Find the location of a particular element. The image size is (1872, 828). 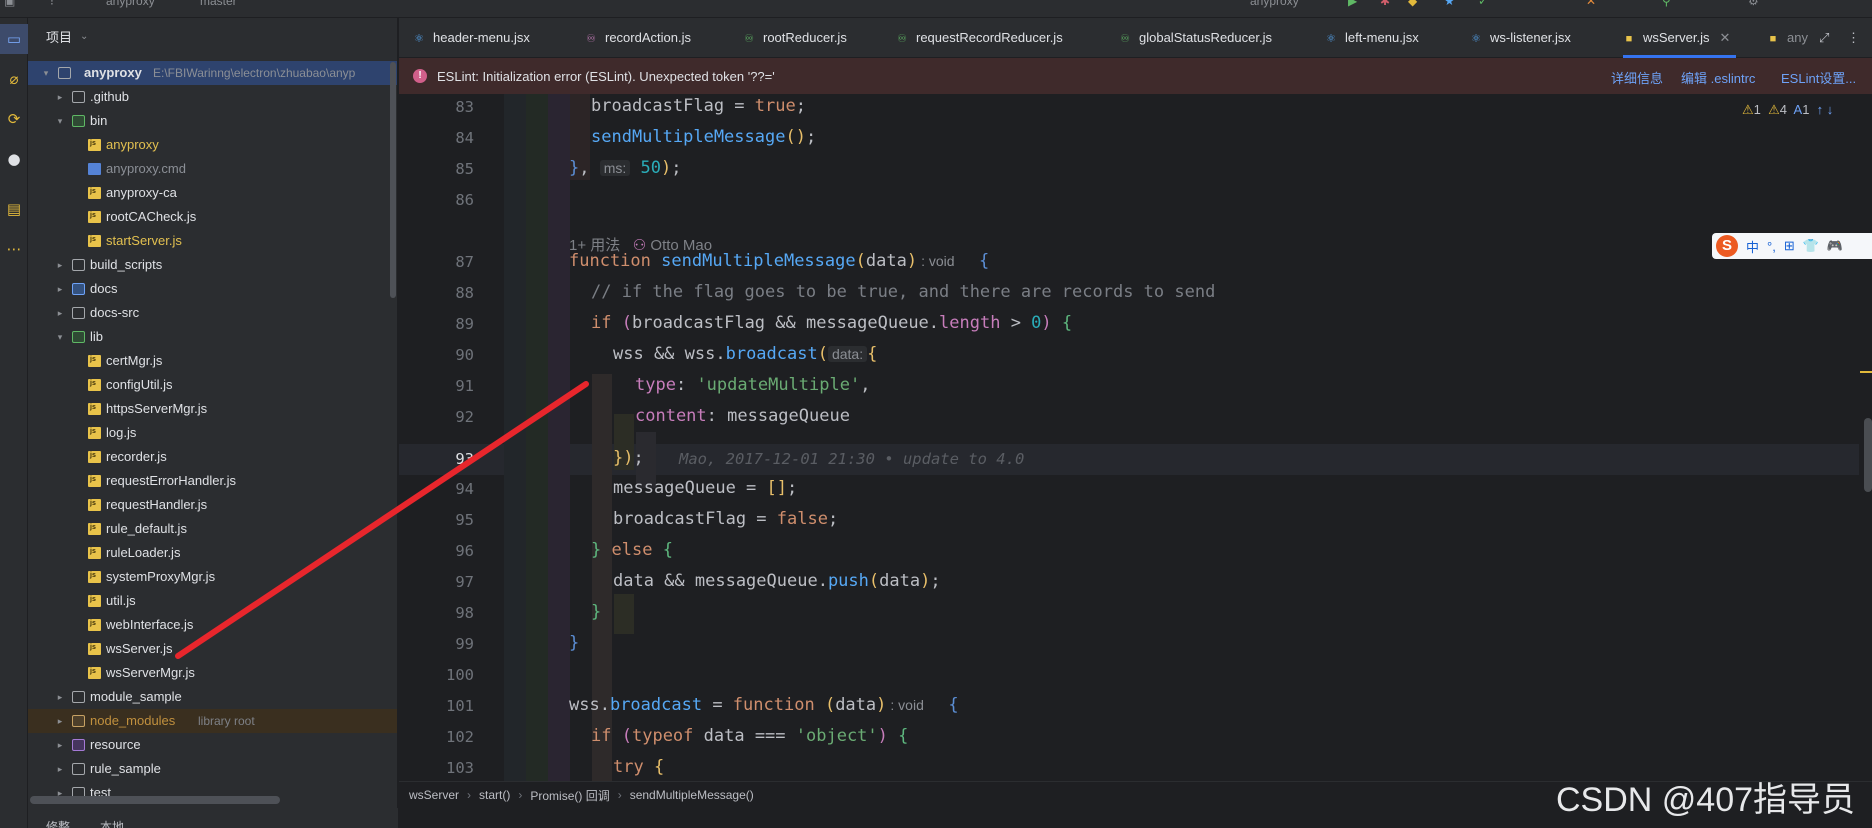

tree-item-wsserver-js: wsServer.js is located at coordinates (212, 648).